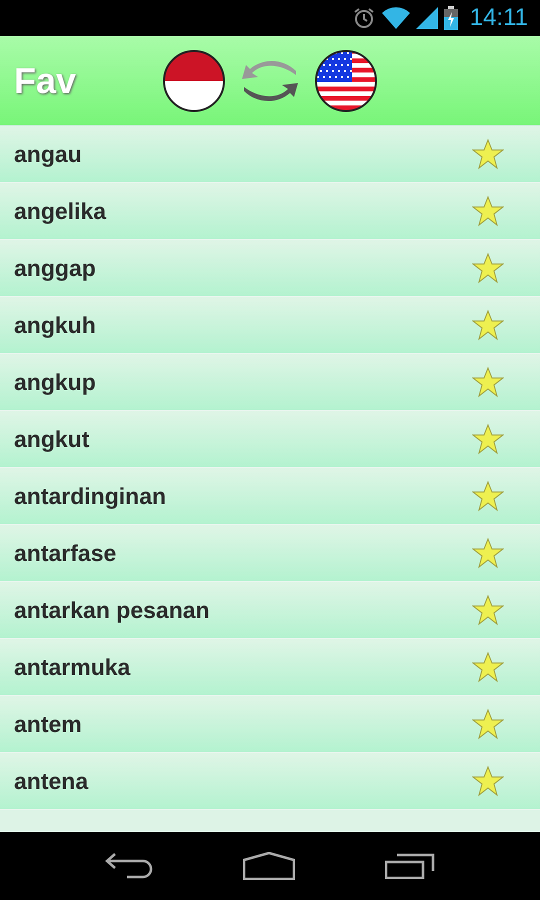 The width and height of the screenshot is (540, 900). I want to click on indonesia-flag-button, so click(194, 80).